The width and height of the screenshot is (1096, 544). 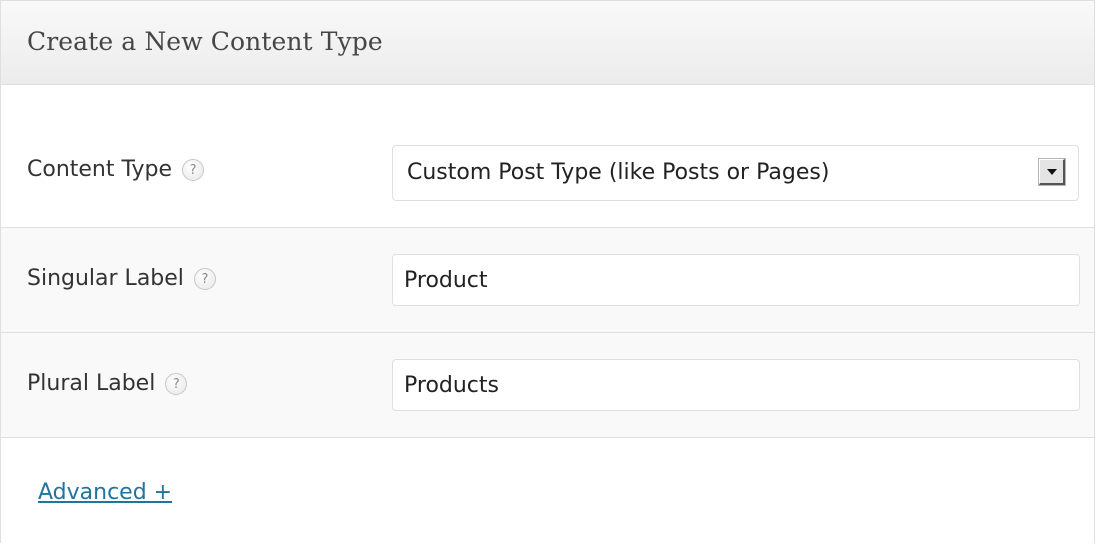 What do you see at coordinates (105, 492) in the screenshot?
I see `advanced-toggle-link: Advanced +` at bounding box center [105, 492].